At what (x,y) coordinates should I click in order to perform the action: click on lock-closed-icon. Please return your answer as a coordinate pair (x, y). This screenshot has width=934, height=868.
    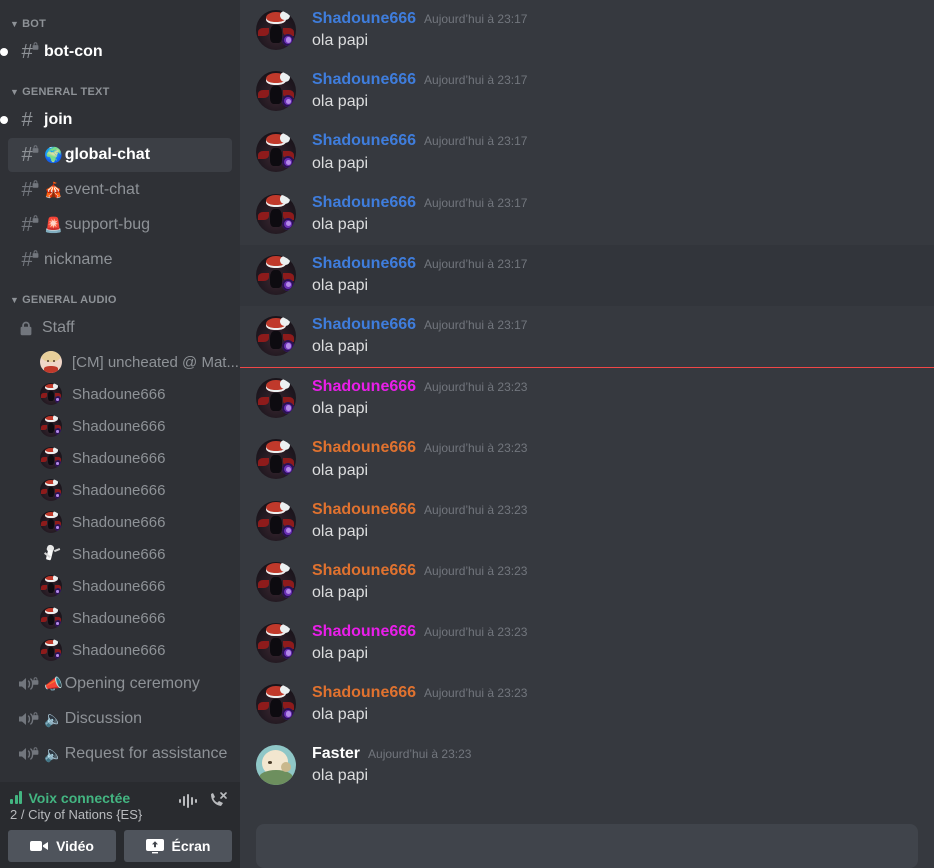
    Looking at the image, I should click on (26, 328).